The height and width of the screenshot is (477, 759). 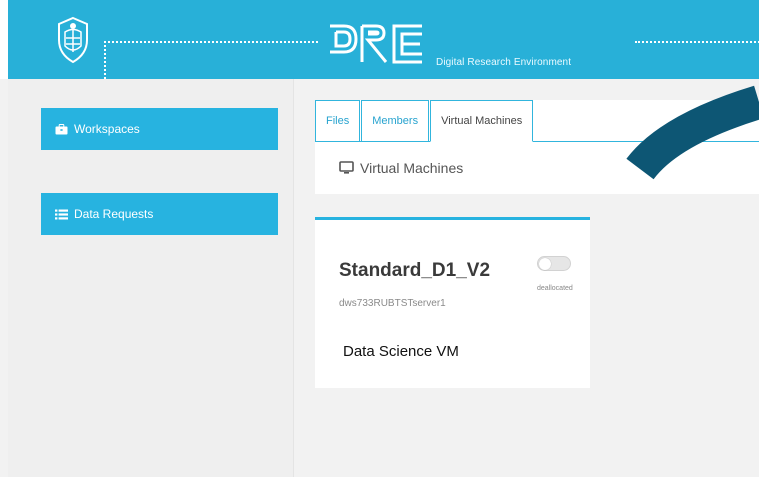 What do you see at coordinates (107, 129) in the screenshot?
I see `sidebar-item-label: Workspaces` at bounding box center [107, 129].